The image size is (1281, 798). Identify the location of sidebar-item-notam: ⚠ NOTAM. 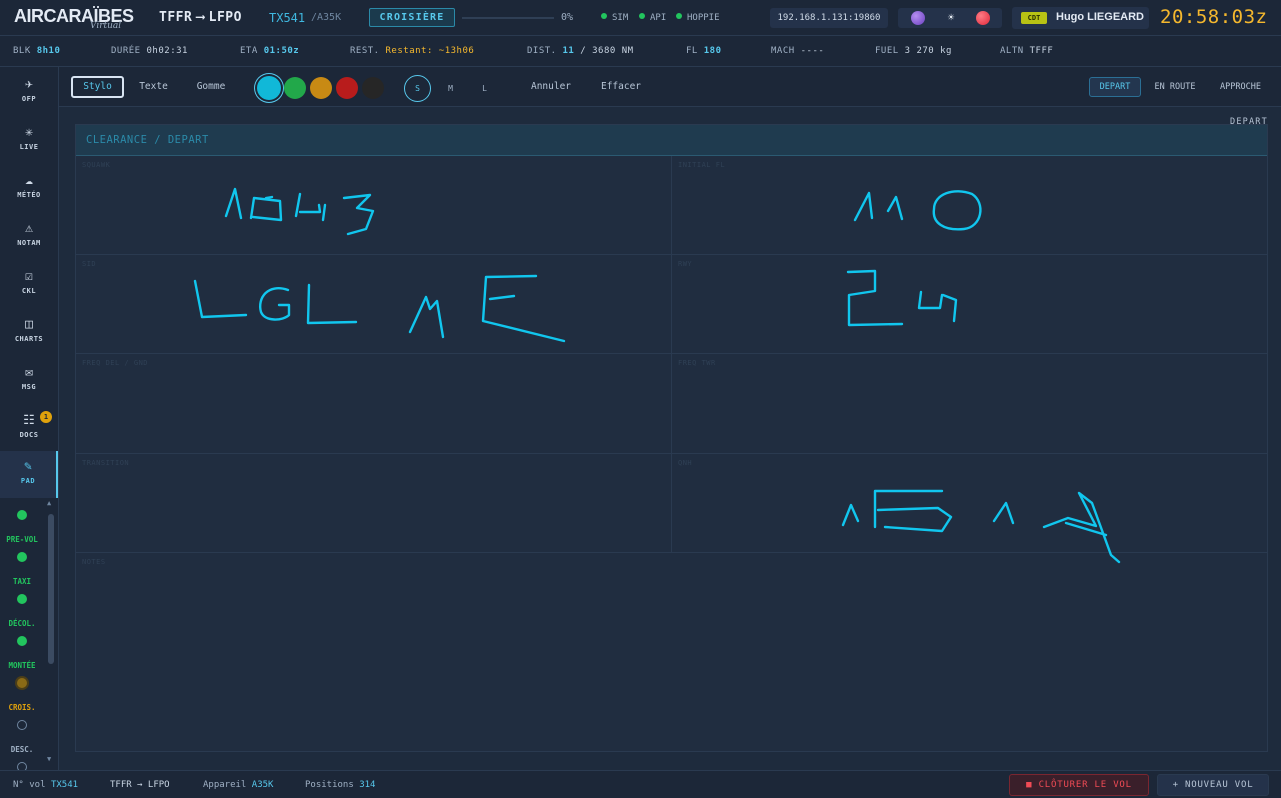
(29, 236).